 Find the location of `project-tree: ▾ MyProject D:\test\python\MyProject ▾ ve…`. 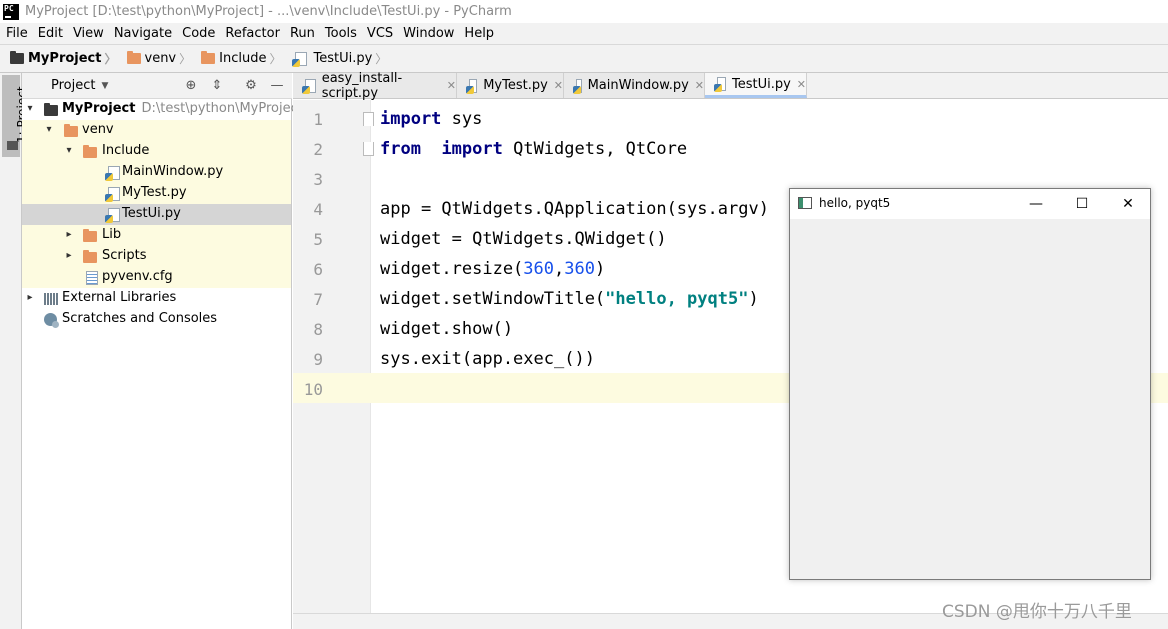

project-tree: ▾ MyProject D:\test\python\MyProject ▾ ve… is located at coordinates (162, 214).